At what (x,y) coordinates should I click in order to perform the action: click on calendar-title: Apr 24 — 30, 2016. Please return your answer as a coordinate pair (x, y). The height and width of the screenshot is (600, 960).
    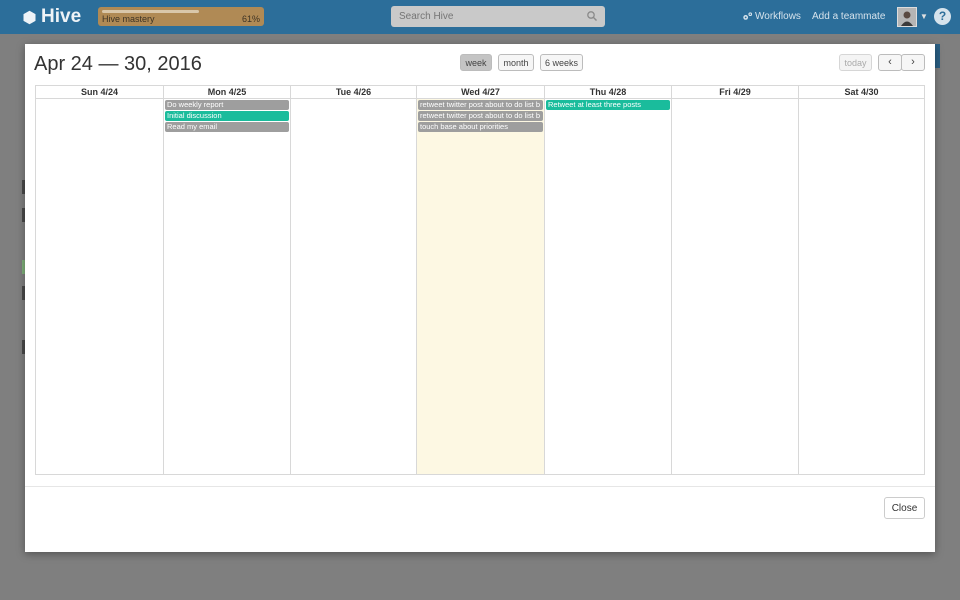
    Looking at the image, I should click on (118, 64).